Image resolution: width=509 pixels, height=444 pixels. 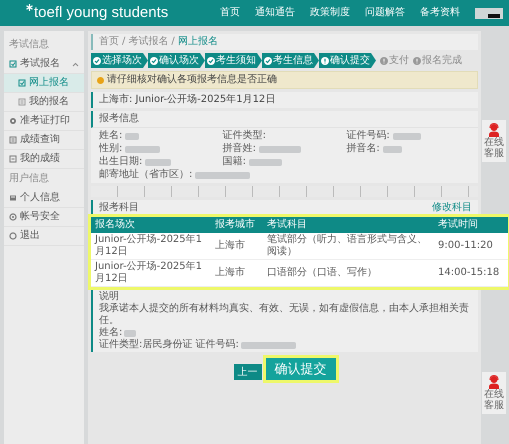 What do you see at coordinates (100, 80) in the screenshot?
I see `dot-icon` at bounding box center [100, 80].